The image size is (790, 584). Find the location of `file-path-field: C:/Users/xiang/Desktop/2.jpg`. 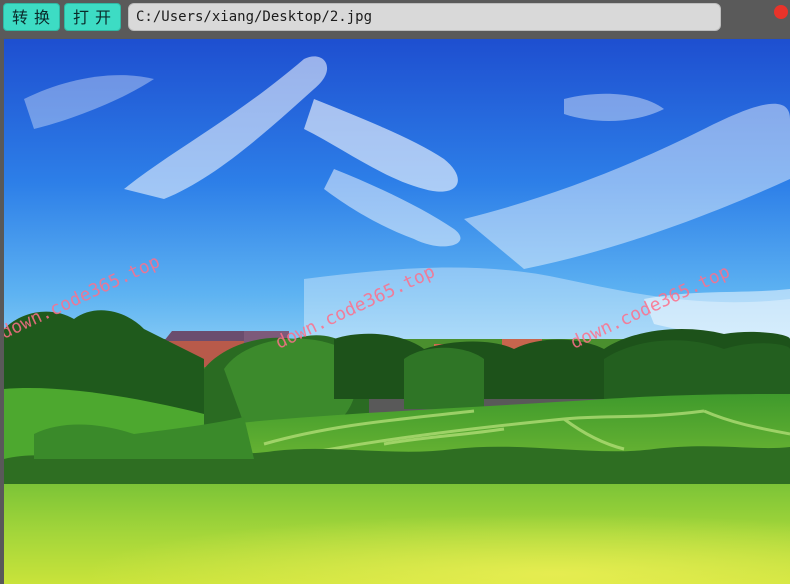

file-path-field: C:/Users/xiang/Desktop/2.jpg is located at coordinates (424, 17).